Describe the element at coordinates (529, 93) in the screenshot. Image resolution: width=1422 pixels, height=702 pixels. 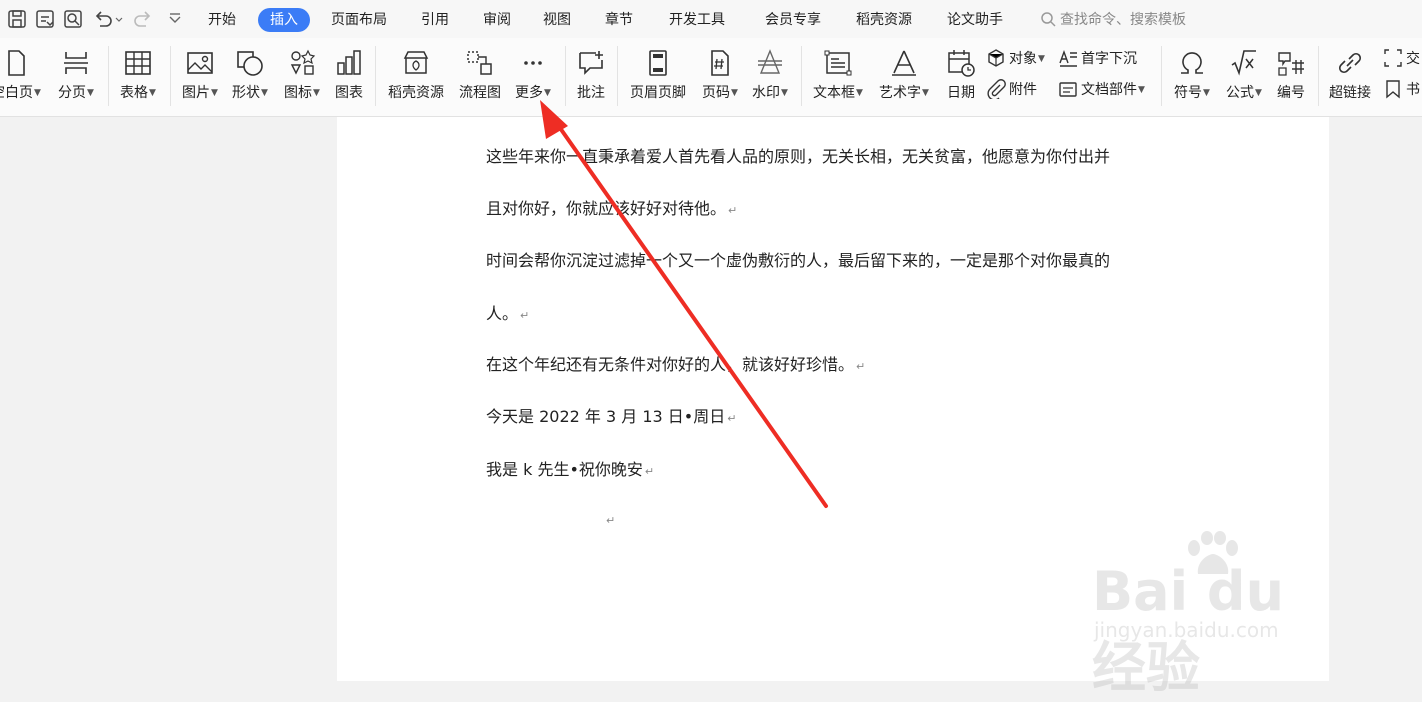
I see `more-label: 更多` at that location.